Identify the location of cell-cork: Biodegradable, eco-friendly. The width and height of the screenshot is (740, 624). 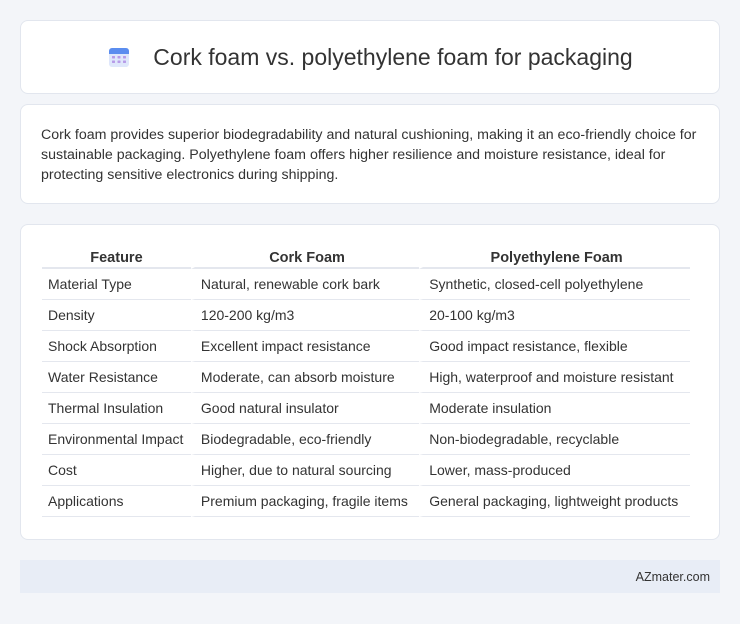
(305, 439).